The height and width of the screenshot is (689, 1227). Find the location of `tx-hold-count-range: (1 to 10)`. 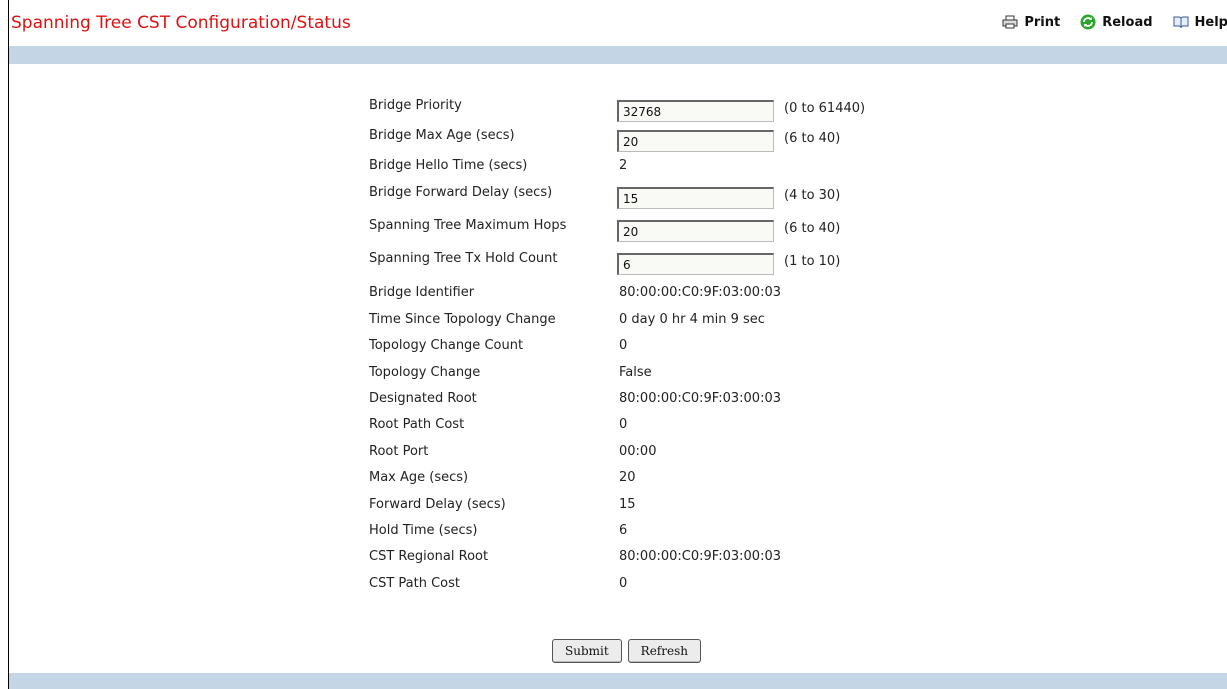

tx-hold-count-range: (1 to 10) is located at coordinates (812, 261).